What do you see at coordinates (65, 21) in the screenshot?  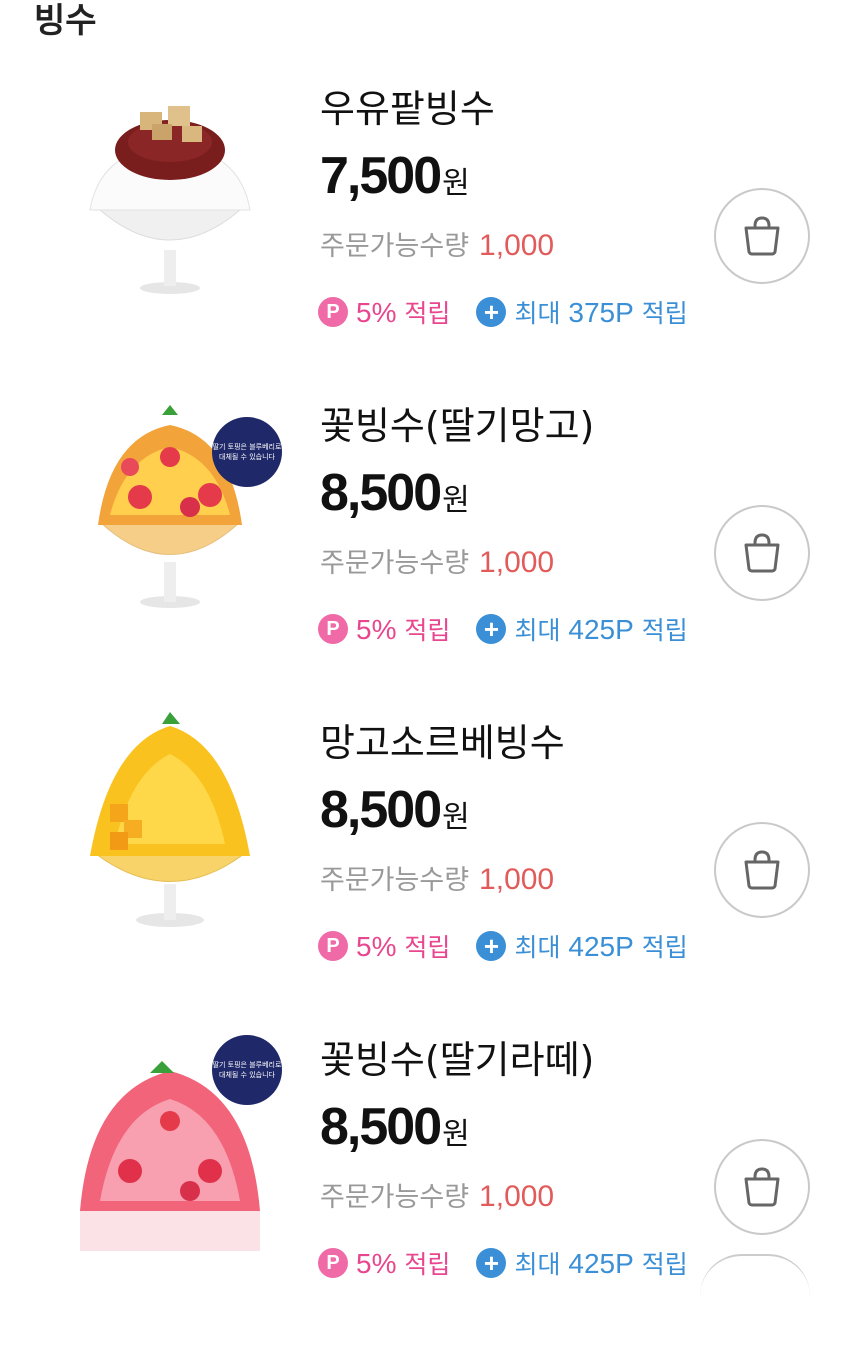 I see `section-title: 빙수` at bounding box center [65, 21].